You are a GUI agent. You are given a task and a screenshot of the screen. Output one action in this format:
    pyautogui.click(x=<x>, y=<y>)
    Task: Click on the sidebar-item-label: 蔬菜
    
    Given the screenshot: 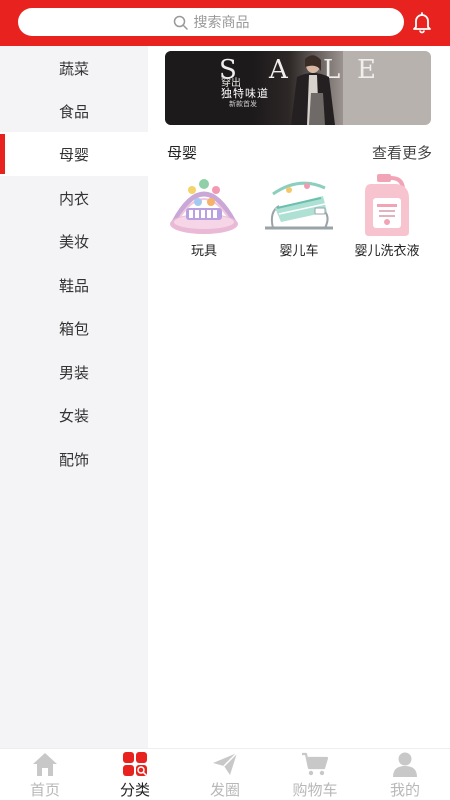 What is the action you would take?
    pyautogui.click(x=73, y=68)
    